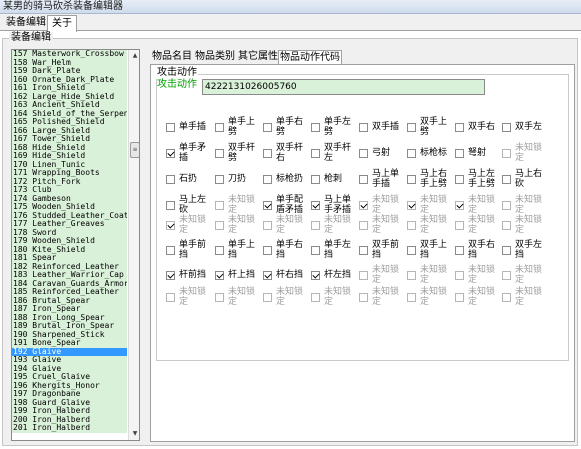 This screenshot has width=581, height=449. I want to click on attack-code-field: 4222131026005760, so click(343, 87).